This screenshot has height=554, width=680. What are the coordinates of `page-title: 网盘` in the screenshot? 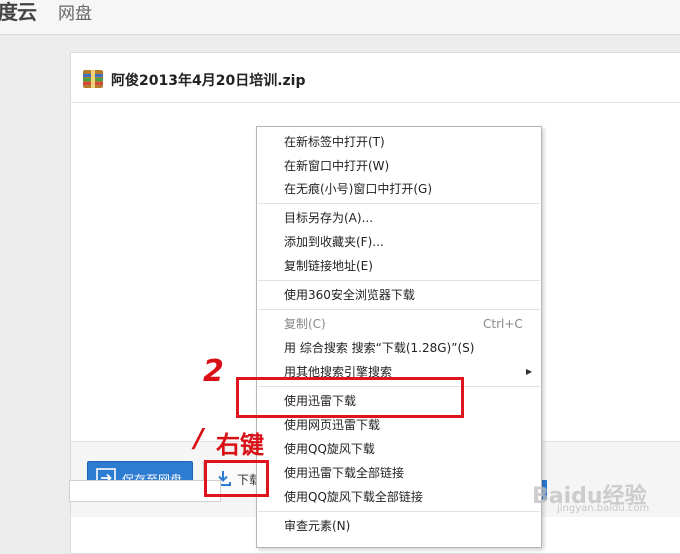 It's located at (75, 12).